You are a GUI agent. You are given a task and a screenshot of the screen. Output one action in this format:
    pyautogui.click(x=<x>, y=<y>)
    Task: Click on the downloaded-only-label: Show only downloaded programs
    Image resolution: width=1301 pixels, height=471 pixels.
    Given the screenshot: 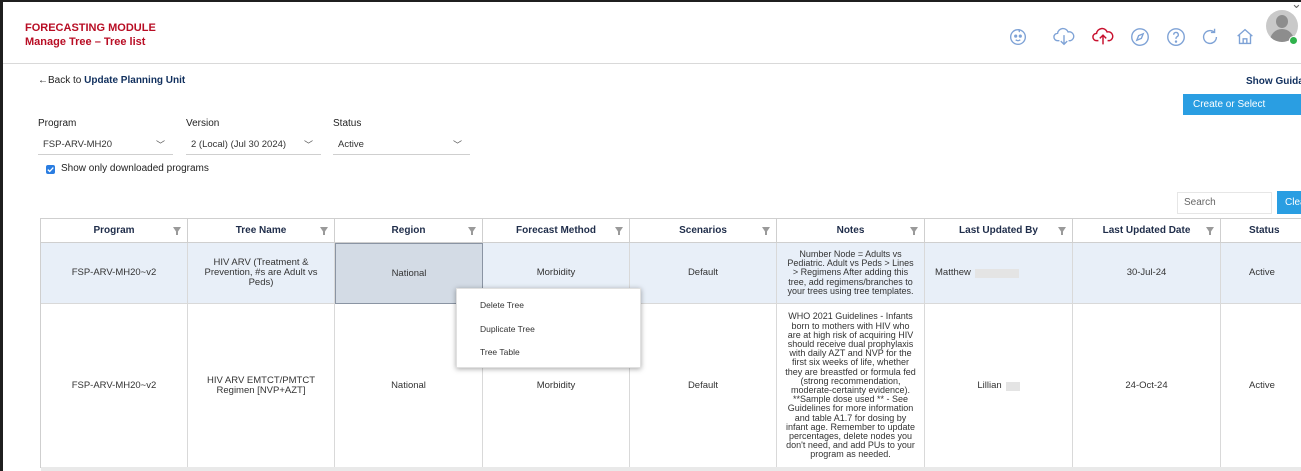 What is the action you would take?
    pyautogui.click(x=135, y=168)
    